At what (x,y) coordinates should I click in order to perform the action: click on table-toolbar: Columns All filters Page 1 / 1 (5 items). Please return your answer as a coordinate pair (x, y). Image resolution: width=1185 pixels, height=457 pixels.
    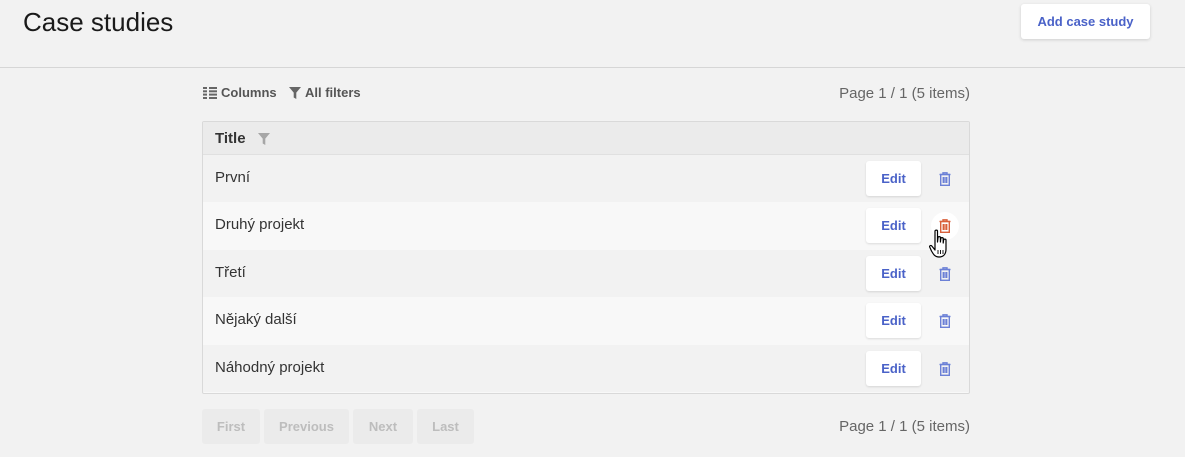
    Looking at the image, I should click on (586, 94).